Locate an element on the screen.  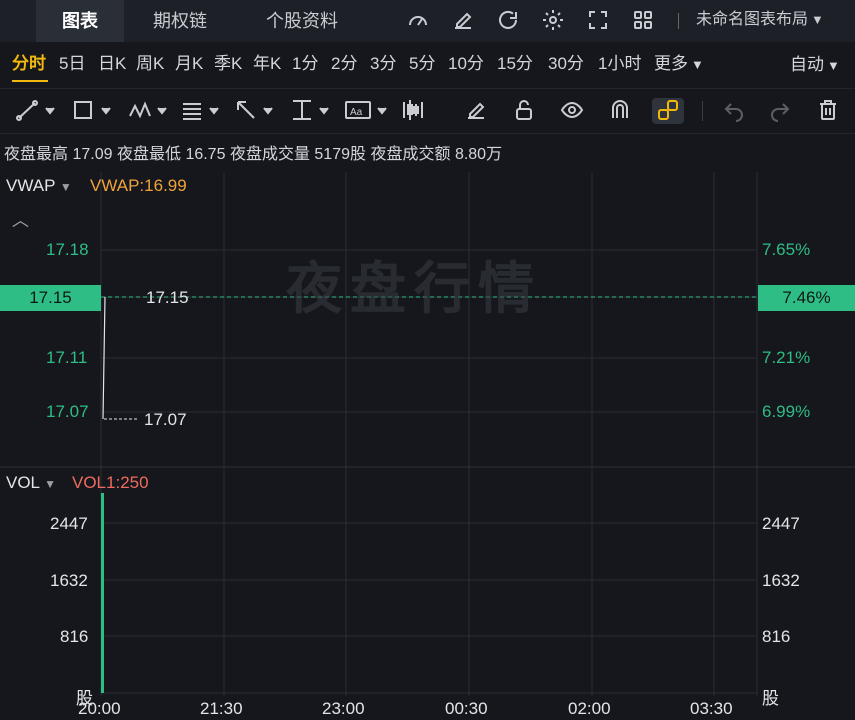
vol-label: VOL is located at coordinates (23, 482).